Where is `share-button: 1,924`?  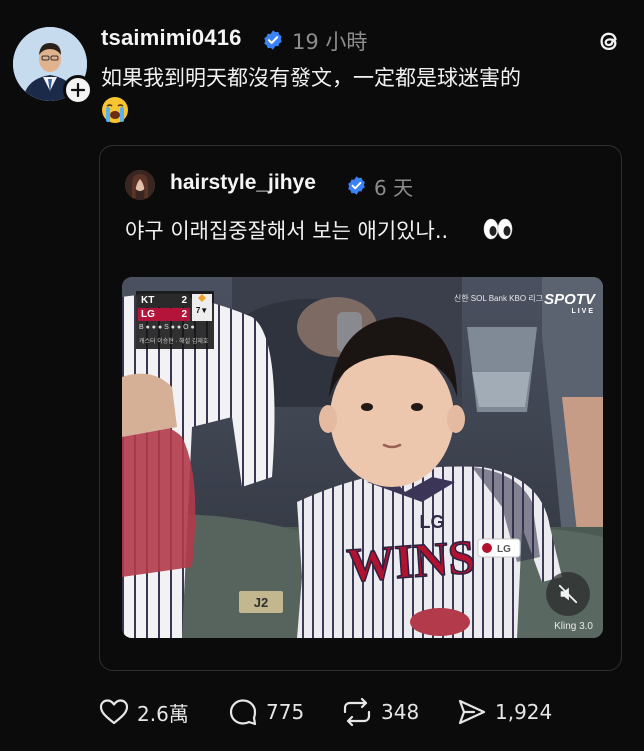 share-button: 1,924 is located at coordinates (504, 712).